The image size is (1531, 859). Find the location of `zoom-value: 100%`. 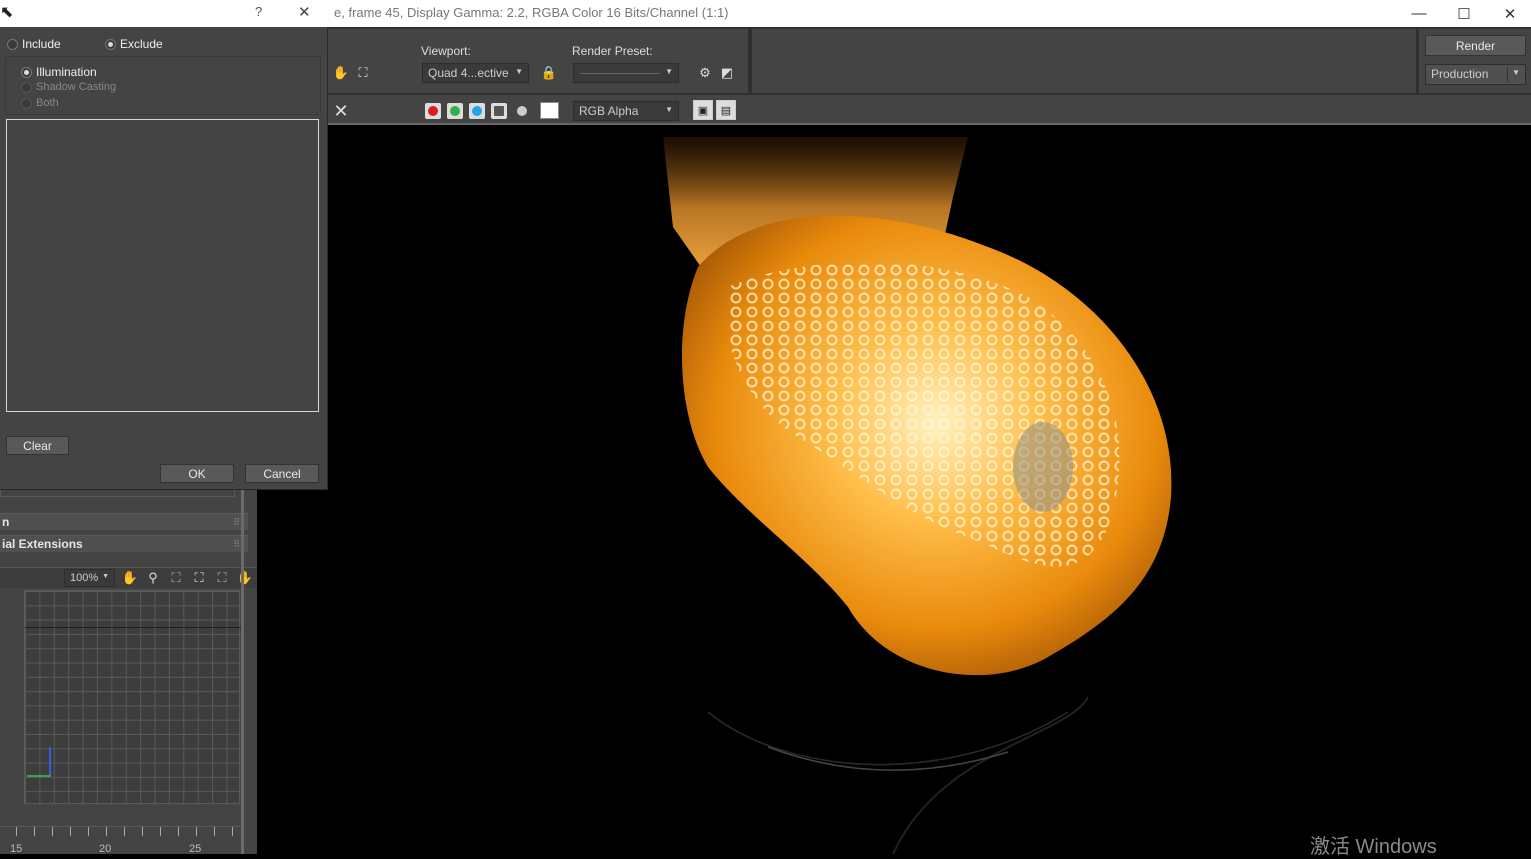

zoom-value: 100% is located at coordinates (84, 578).